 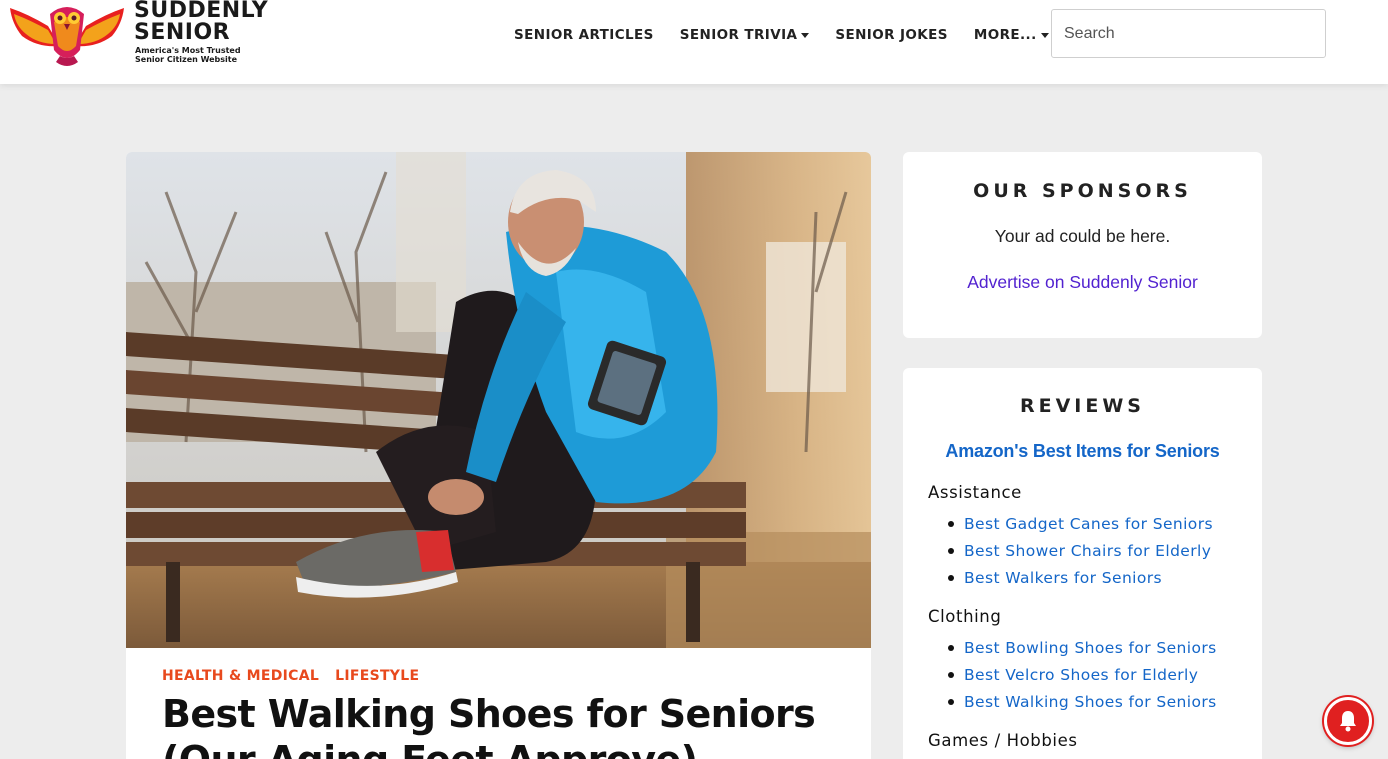 What do you see at coordinates (182, 32) in the screenshot?
I see `logo-text-line2: SENIOR` at bounding box center [182, 32].